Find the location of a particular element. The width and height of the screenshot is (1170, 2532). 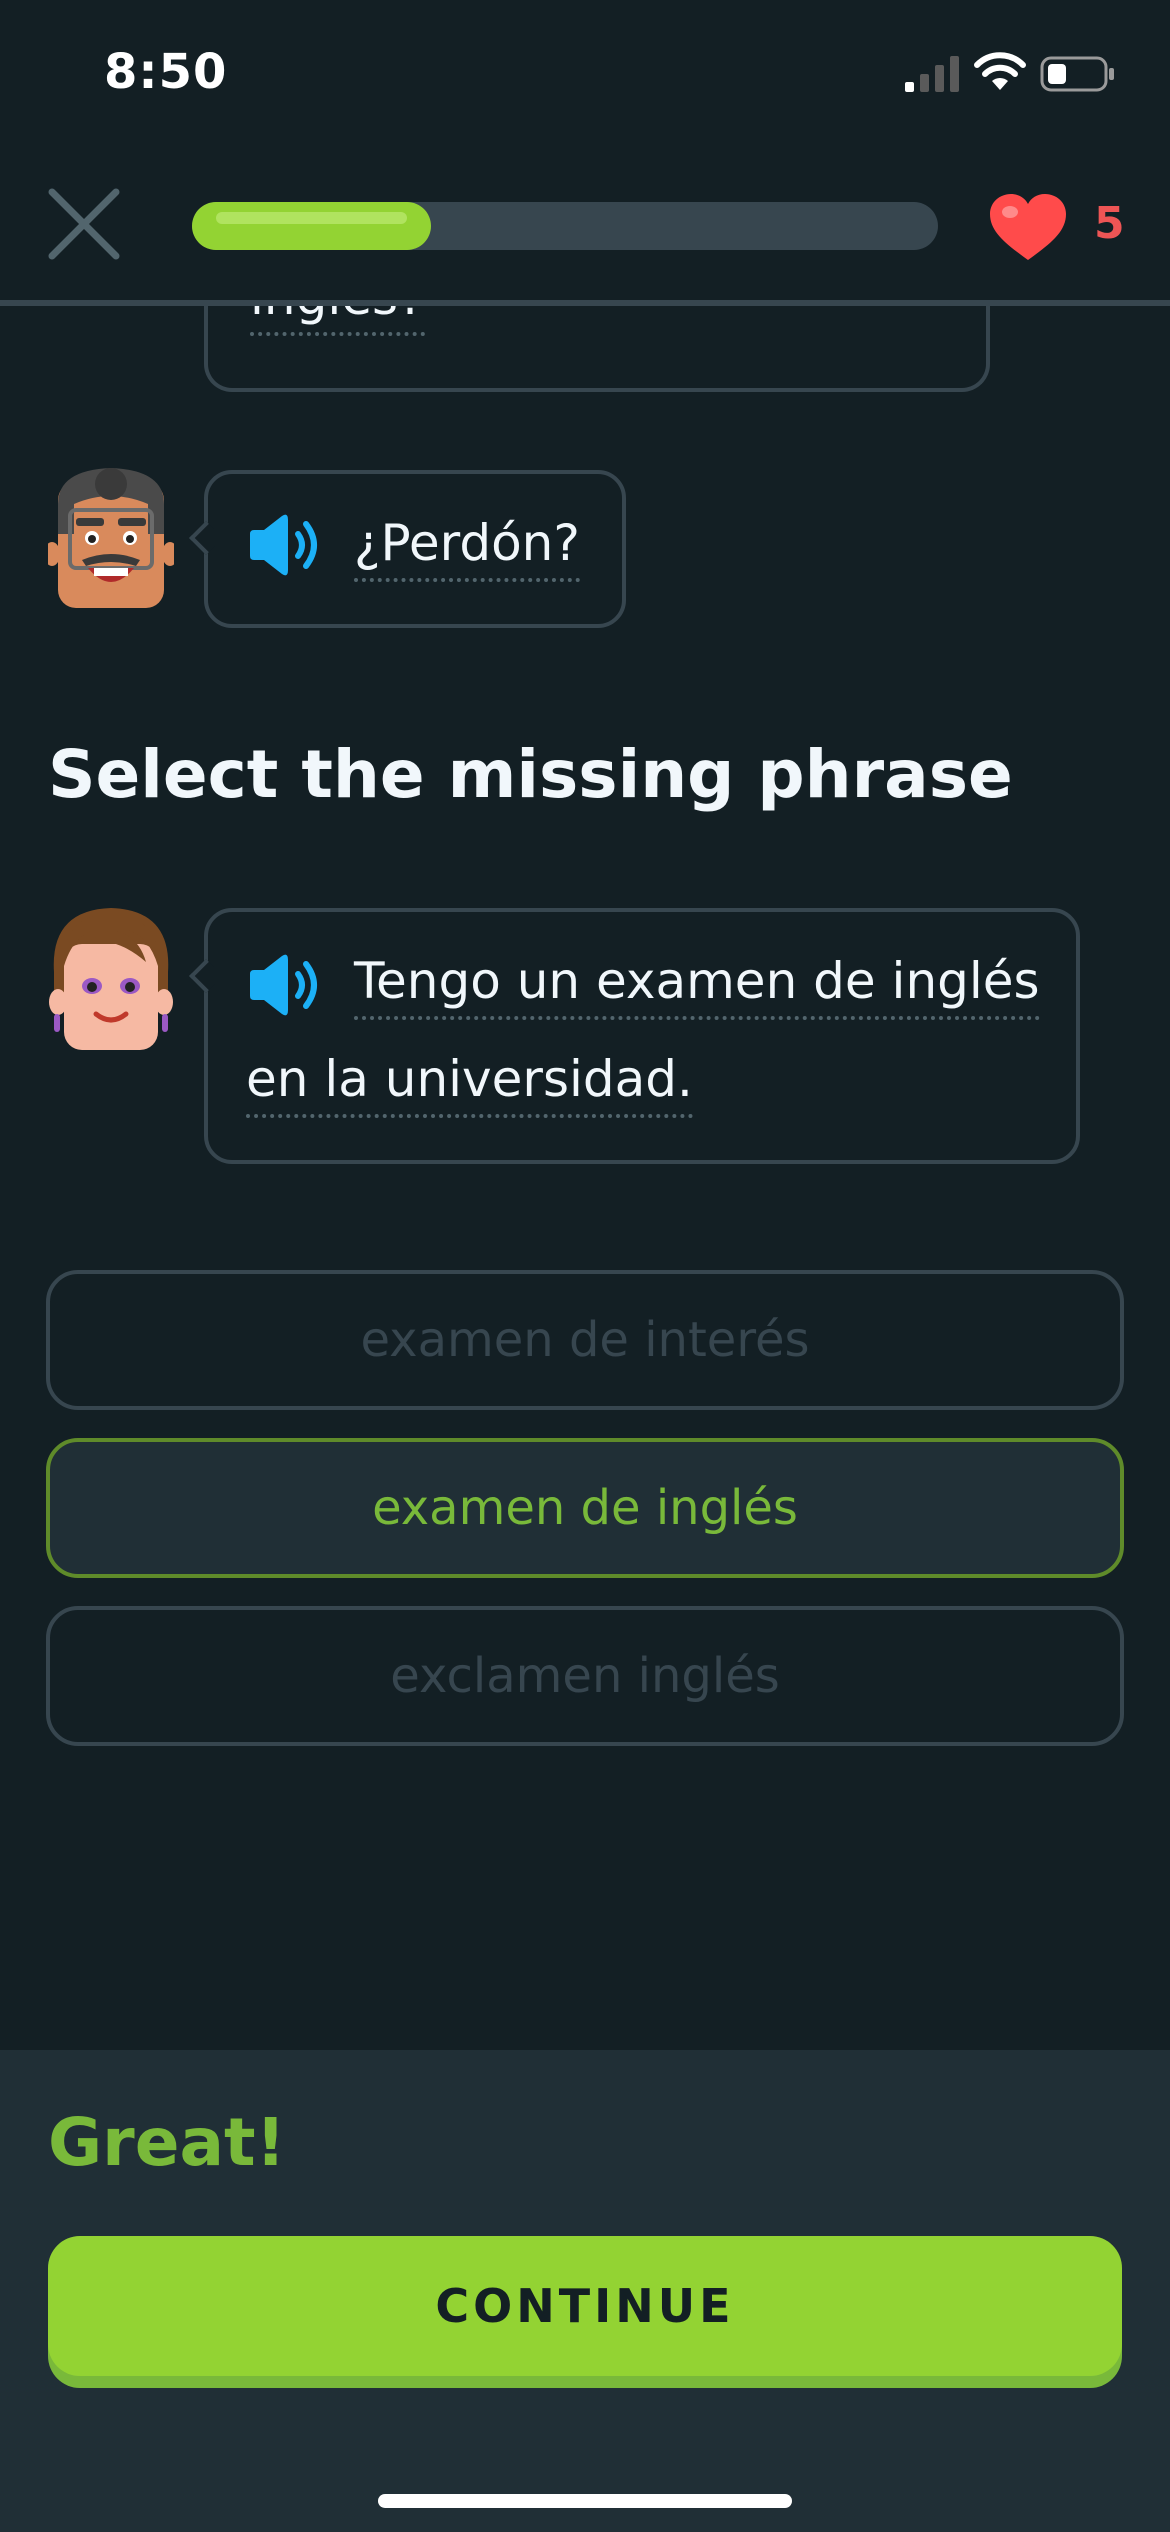

option-3: exclamen inglés is located at coordinates (585, 1676).